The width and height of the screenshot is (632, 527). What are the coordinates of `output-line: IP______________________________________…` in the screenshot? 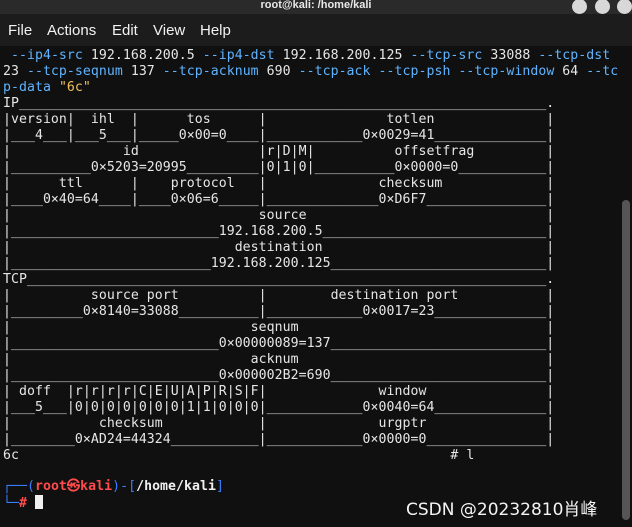 It's located at (279, 103).